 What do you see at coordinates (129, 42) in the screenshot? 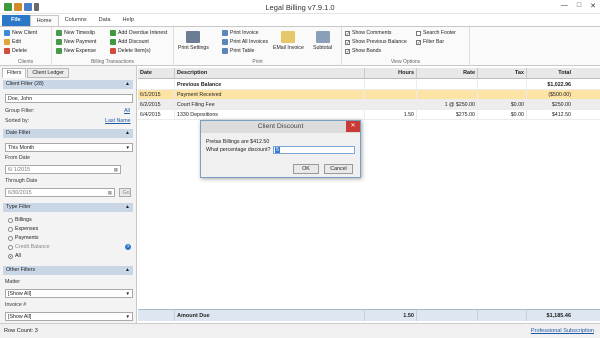
I see `add-discount-button: Add Discount` at bounding box center [129, 42].